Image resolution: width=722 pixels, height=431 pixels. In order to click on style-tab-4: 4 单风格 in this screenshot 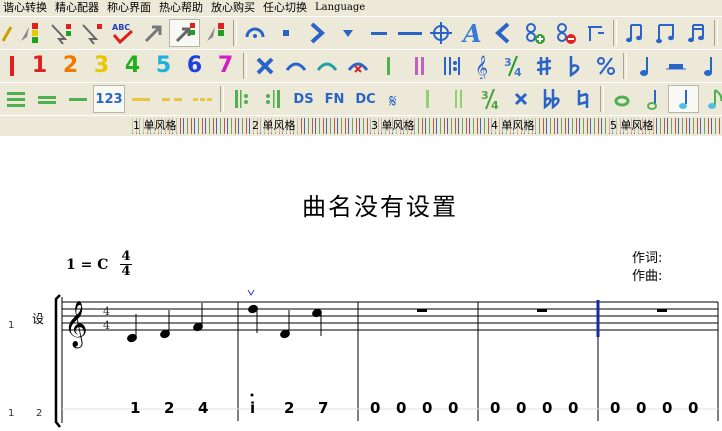, I will do `click(513, 125)`.